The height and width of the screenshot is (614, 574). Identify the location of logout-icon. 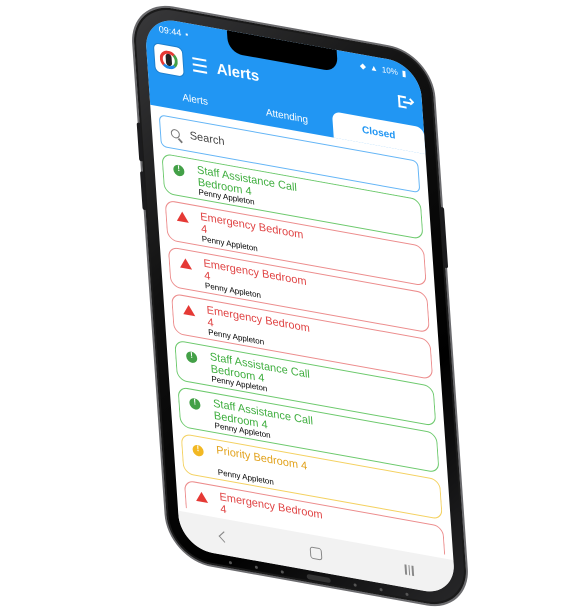
(405, 102).